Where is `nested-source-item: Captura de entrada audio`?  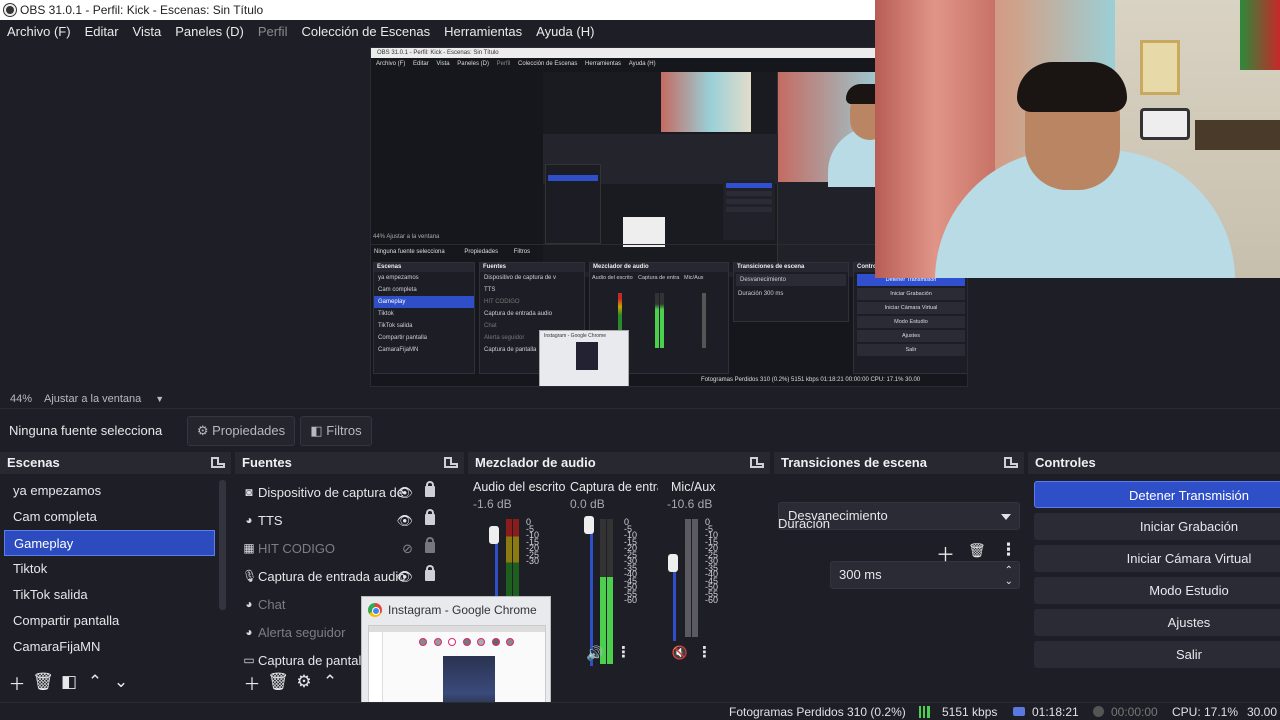 nested-source-item: Captura de entrada audio is located at coordinates (518, 314).